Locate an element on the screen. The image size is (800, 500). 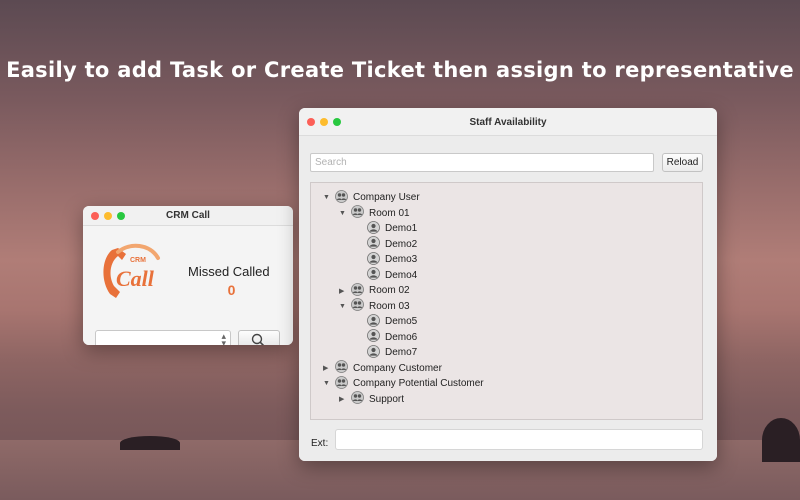
crm-call-logo: CRM Call is located at coordinates (131, 270).